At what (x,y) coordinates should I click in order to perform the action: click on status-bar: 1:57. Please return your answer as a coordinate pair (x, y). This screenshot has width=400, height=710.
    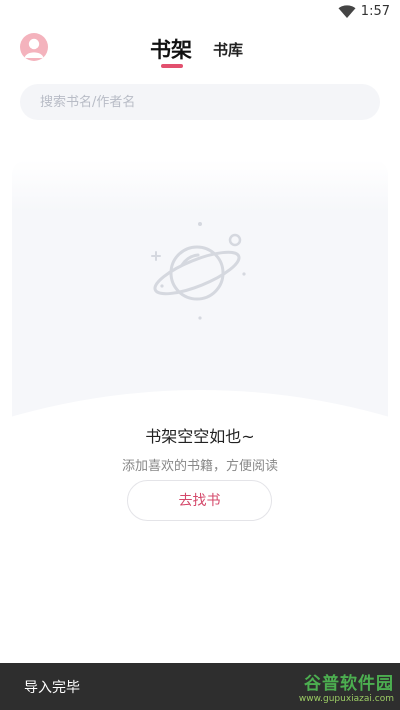
    Looking at the image, I should click on (200, 12).